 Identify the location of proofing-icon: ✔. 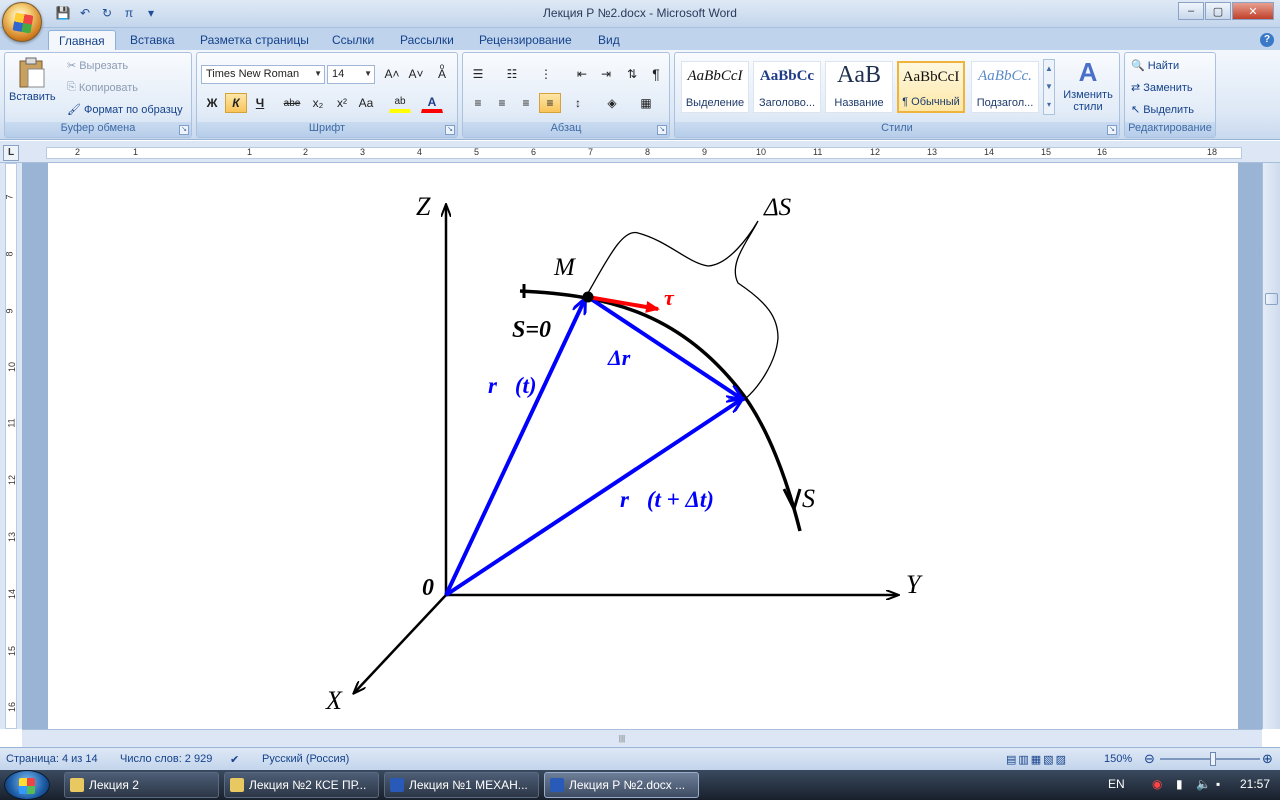
(234, 759).